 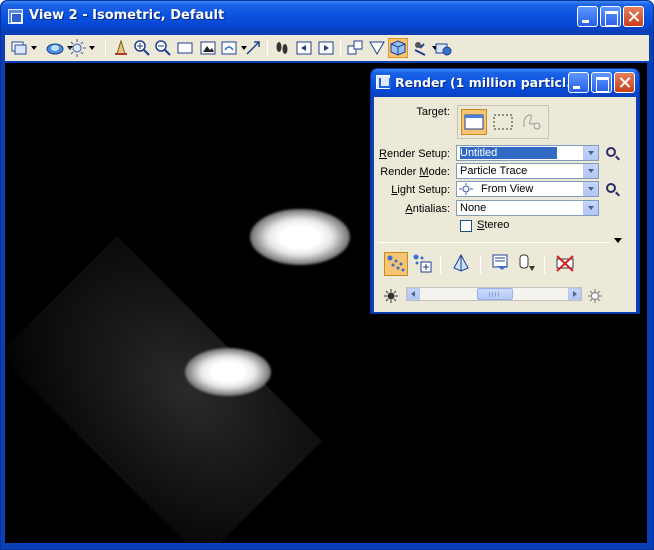 What do you see at coordinates (327, 16) in the screenshot?
I see `view-titlebar: View 2 - Isometric, Default` at bounding box center [327, 16].